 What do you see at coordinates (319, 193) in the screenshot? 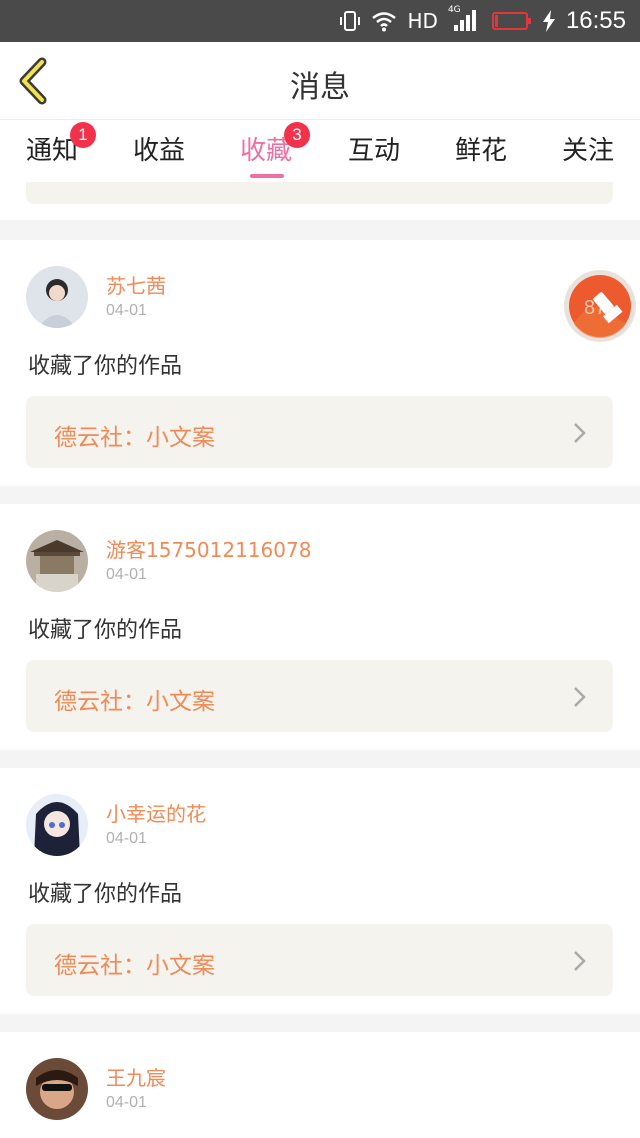
I see `work-card-partial` at bounding box center [319, 193].